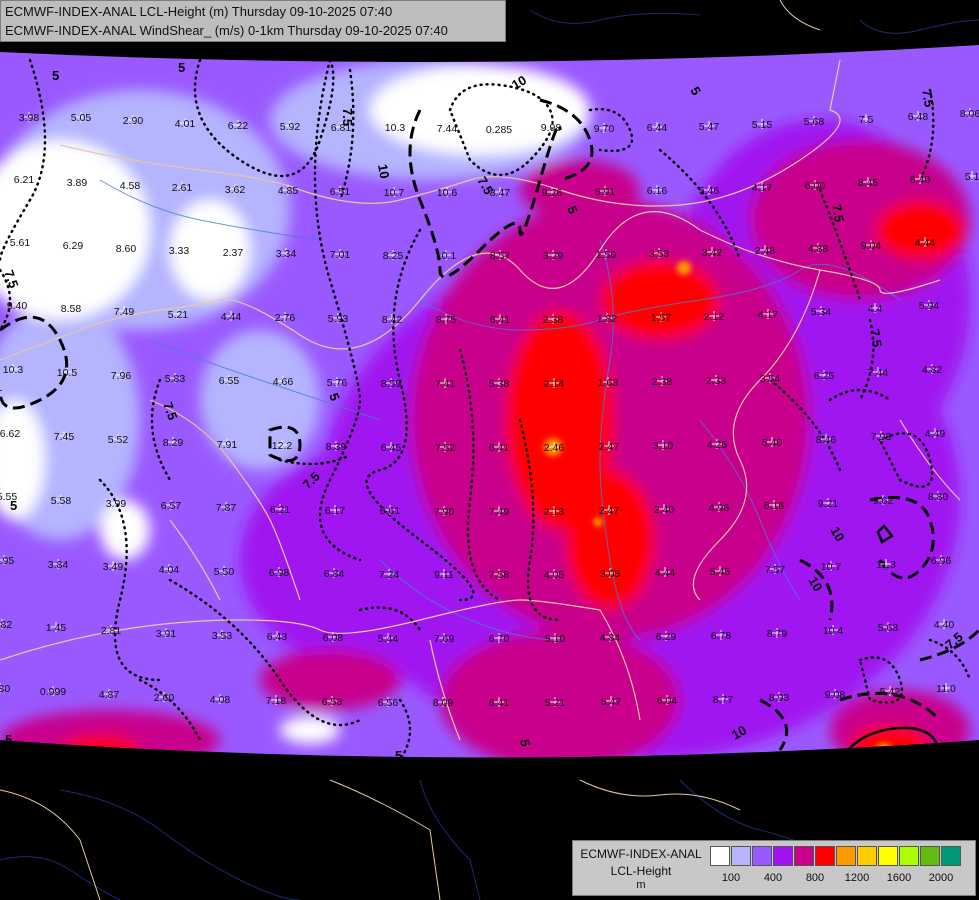 This screenshot has width=979, height=900. Describe the element at coordinates (81, 118) in the screenshot. I see `windshear-value-label: 5.05` at that location.